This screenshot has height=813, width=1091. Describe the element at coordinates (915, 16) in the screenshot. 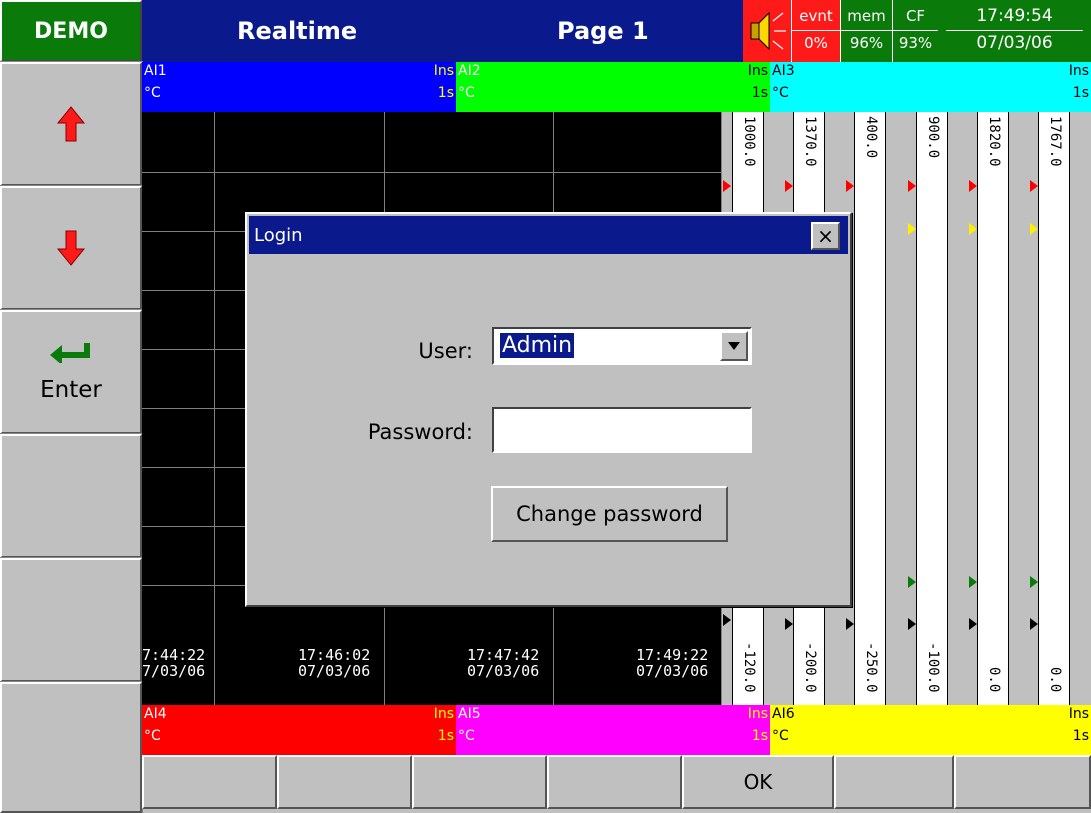

I see `cf-label: CF` at that location.